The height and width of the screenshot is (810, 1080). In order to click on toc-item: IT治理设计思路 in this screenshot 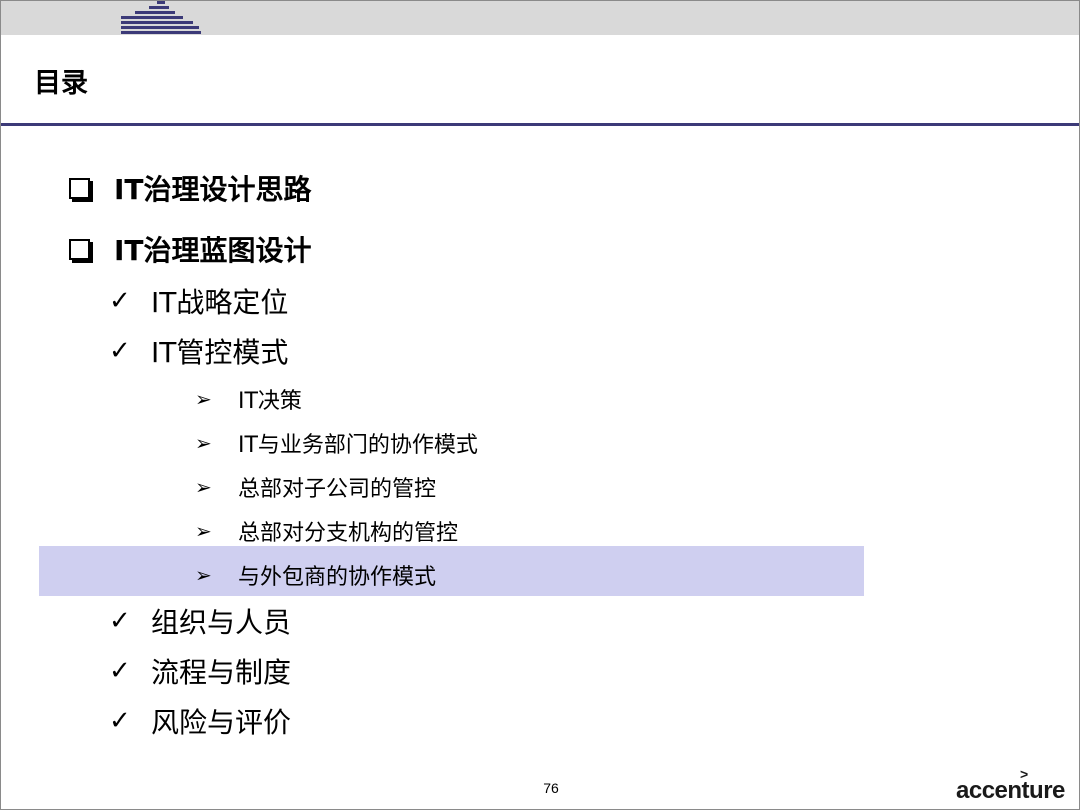, I will do `click(188, 188)`.